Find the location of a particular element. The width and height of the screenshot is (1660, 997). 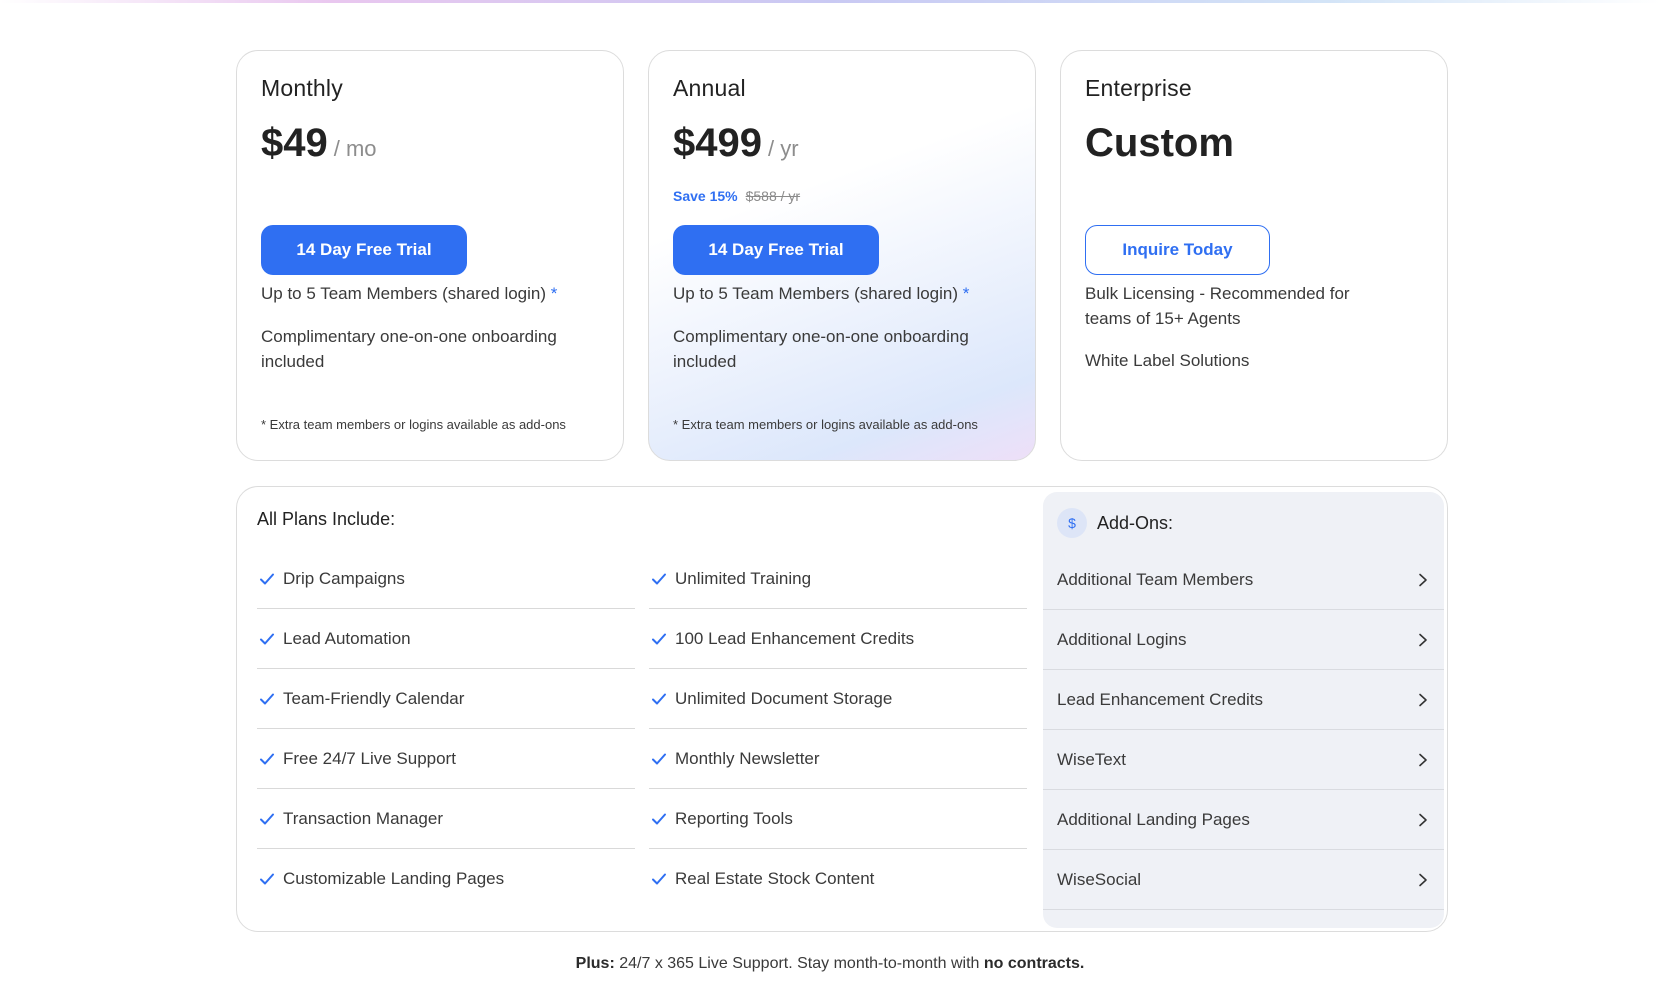

addon-label: Lead Enhancement Credits is located at coordinates (1160, 699).